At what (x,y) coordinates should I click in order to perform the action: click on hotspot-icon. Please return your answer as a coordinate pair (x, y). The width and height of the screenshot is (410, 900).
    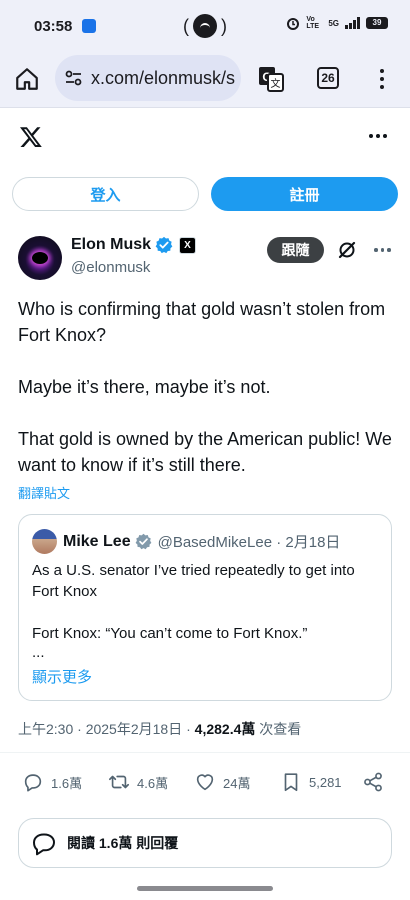
    Looking at the image, I should click on (205, 26).